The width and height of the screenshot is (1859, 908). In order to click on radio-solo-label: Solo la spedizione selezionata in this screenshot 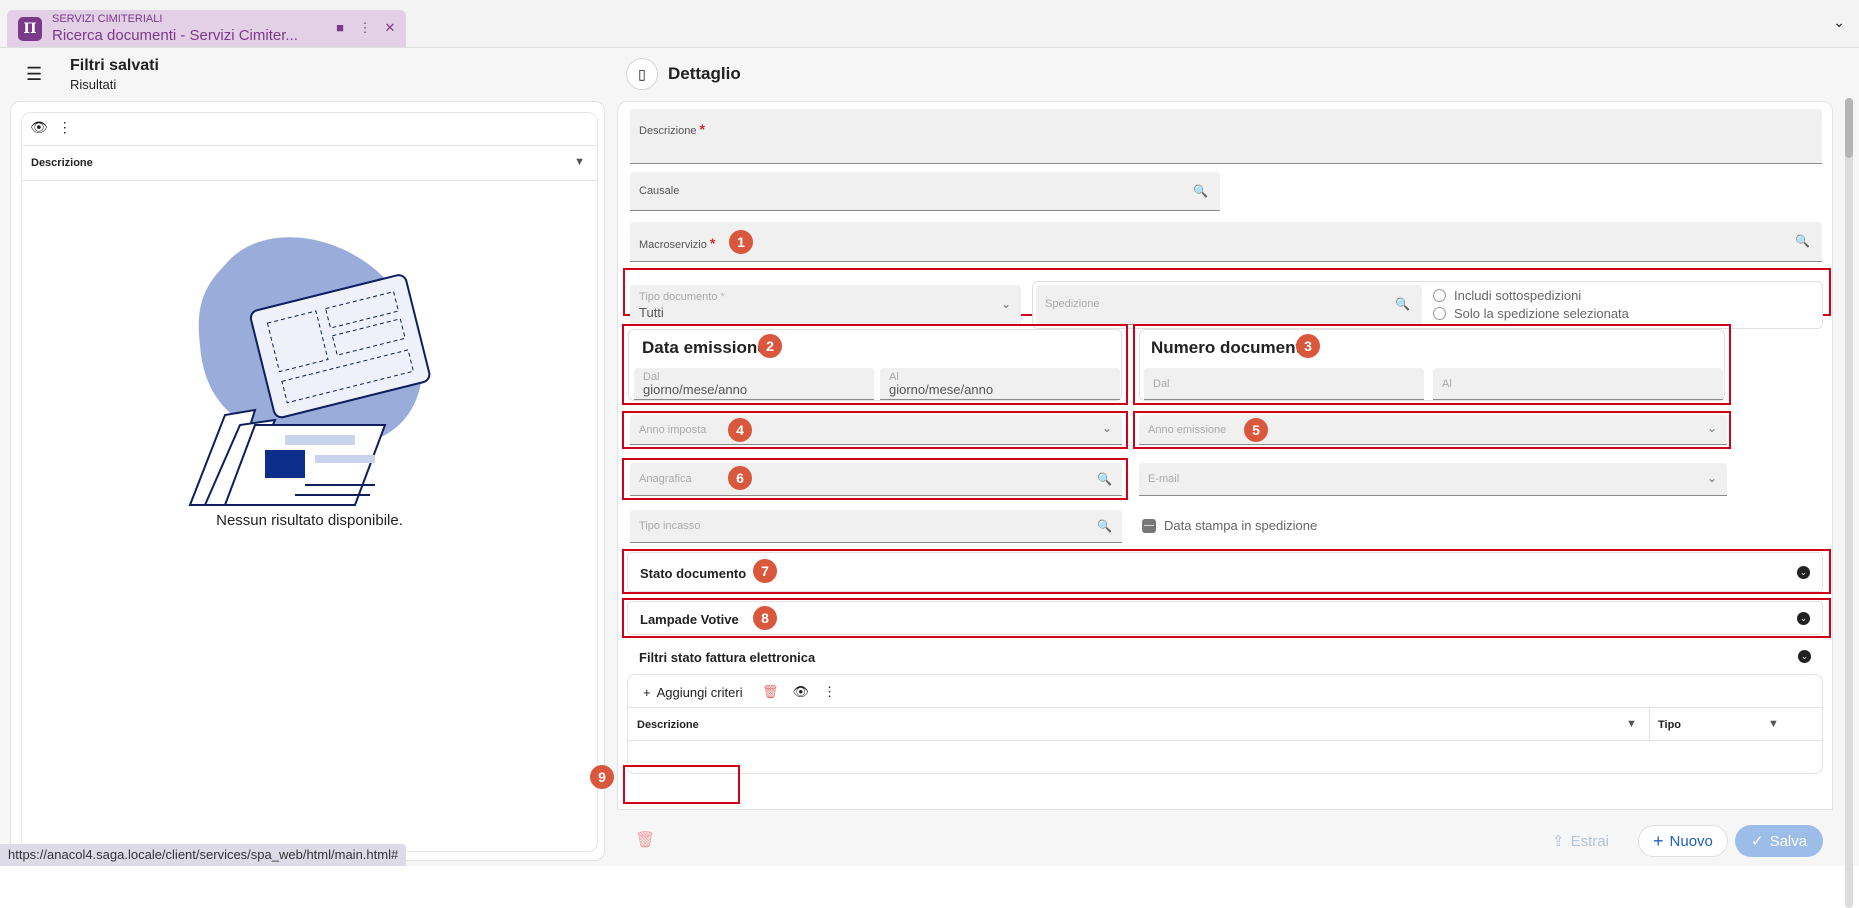, I will do `click(1541, 313)`.